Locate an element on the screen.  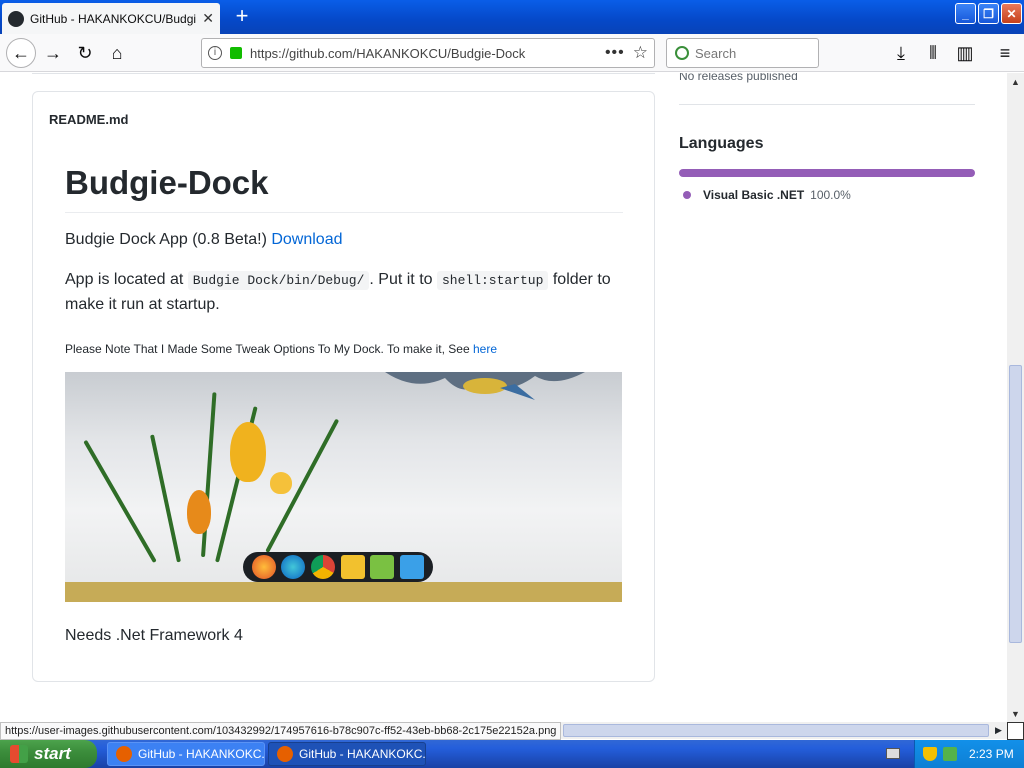
search-input is located at coordinates (750, 53).